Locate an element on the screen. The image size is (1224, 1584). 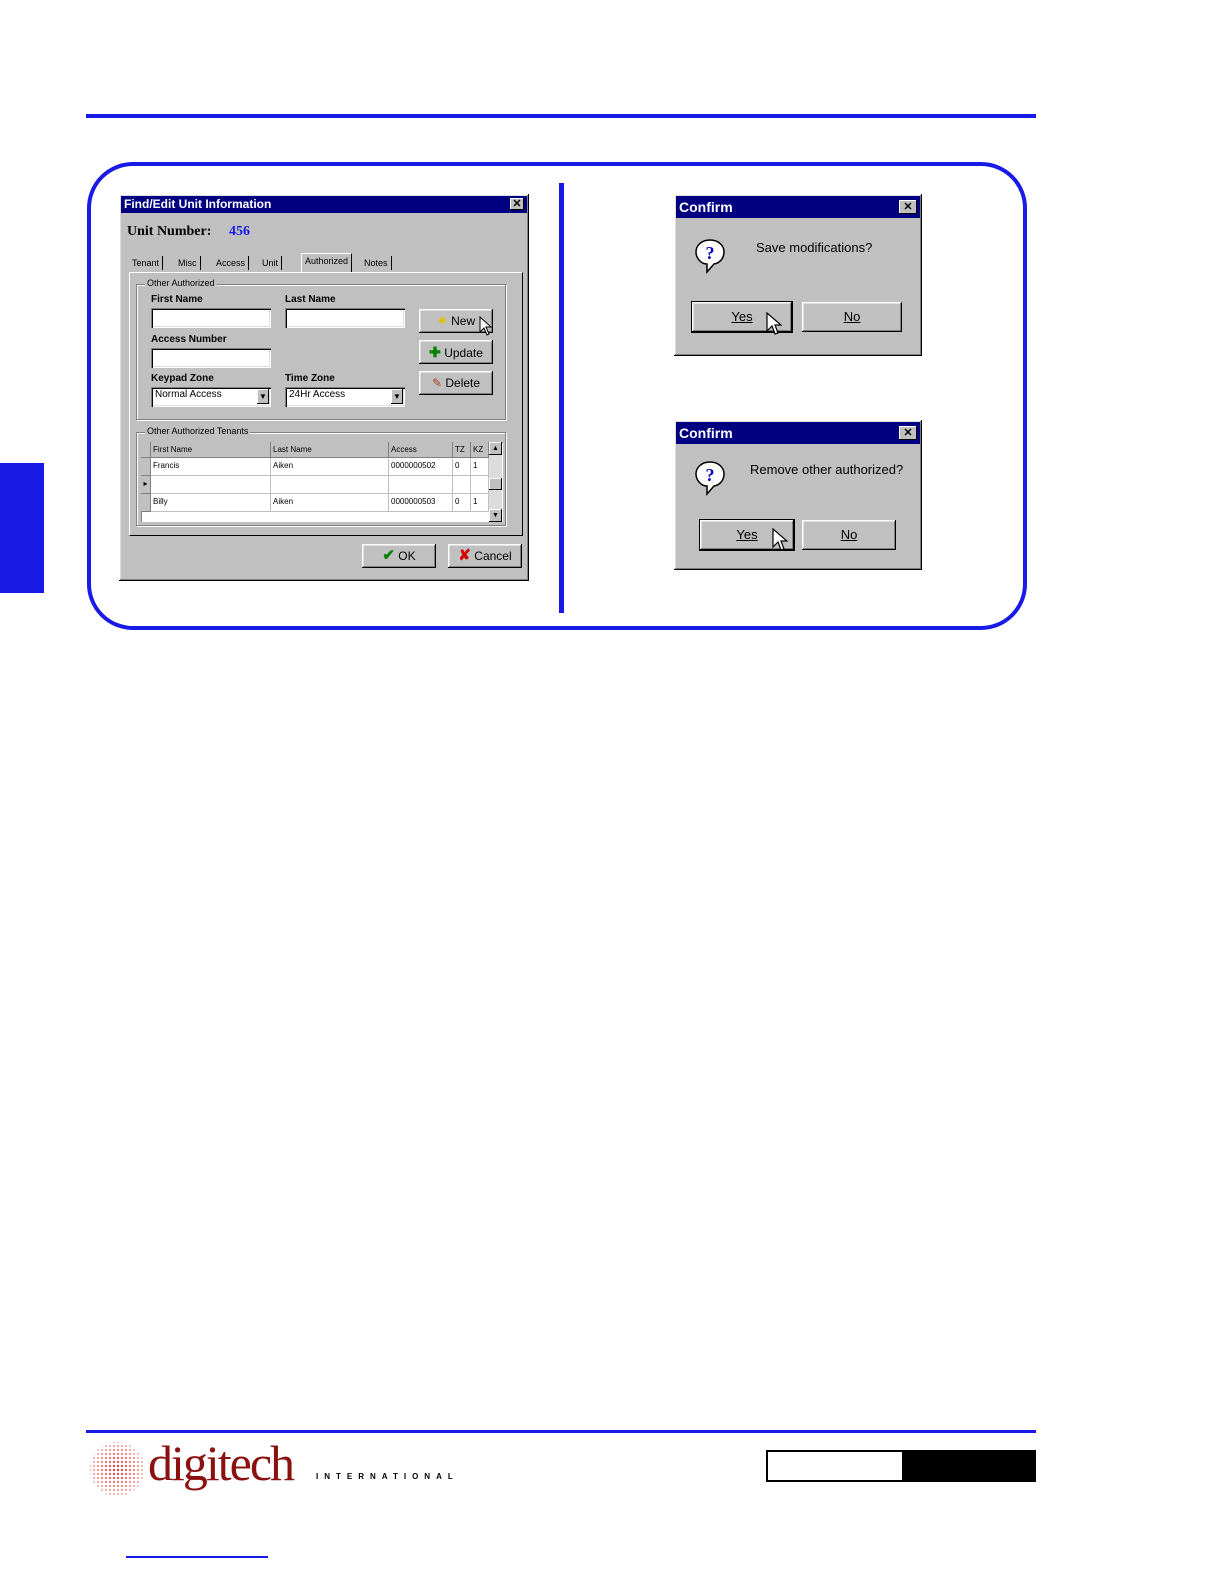
update-button-label: Update is located at coordinates (463, 353).